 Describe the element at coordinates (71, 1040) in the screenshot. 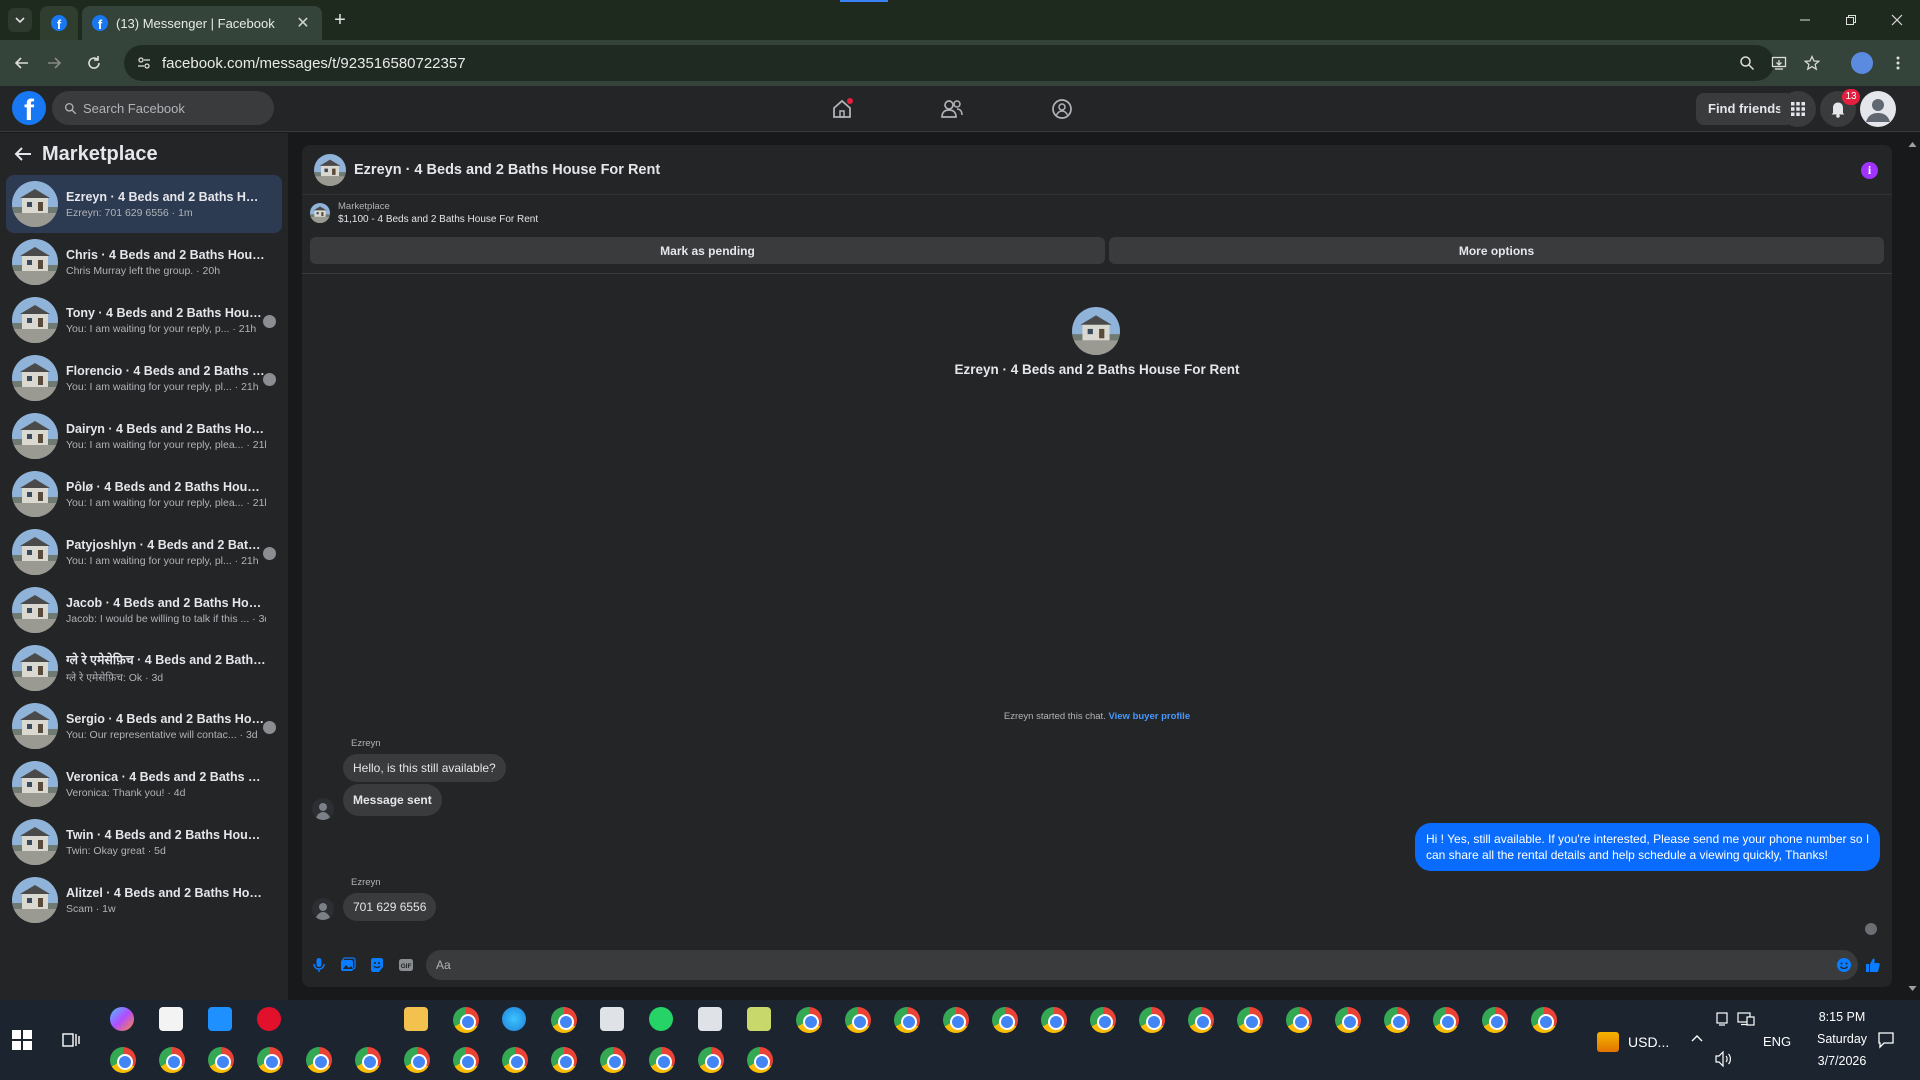

I see `task-view-button` at that location.